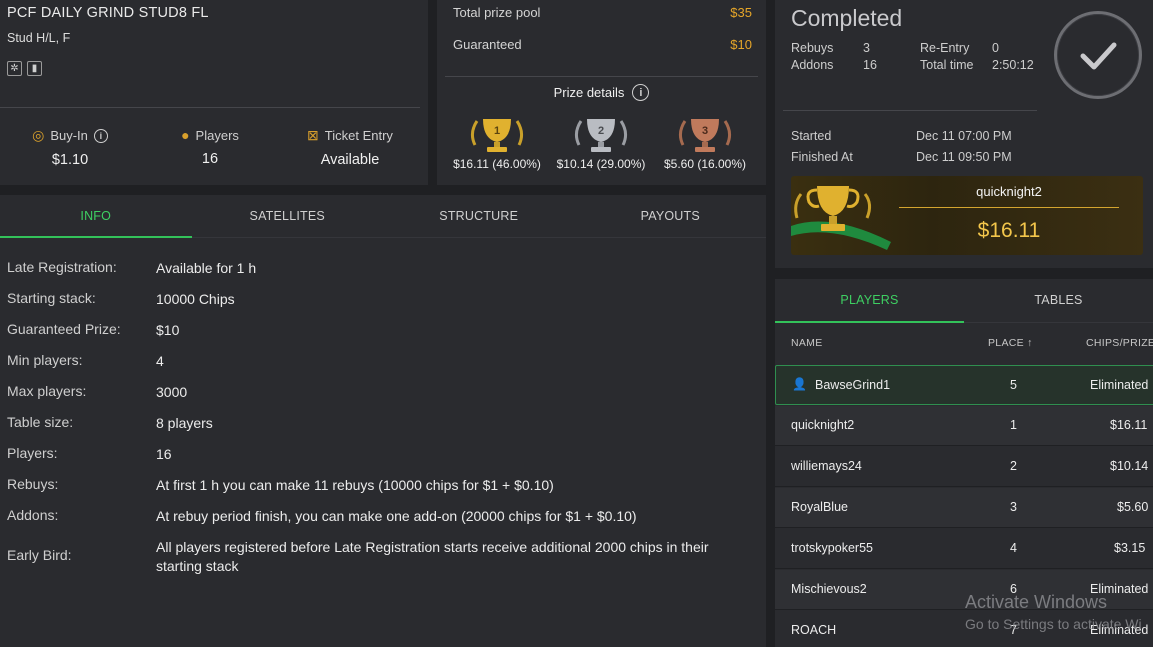 This screenshot has height=647, width=1153. What do you see at coordinates (172, 392) in the screenshot?
I see `info-value: 3000` at bounding box center [172, 392].